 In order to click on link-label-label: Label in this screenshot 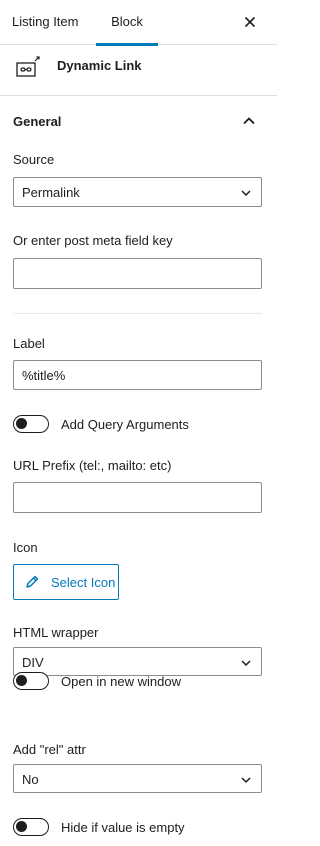, I will do `click(29, 343)`.